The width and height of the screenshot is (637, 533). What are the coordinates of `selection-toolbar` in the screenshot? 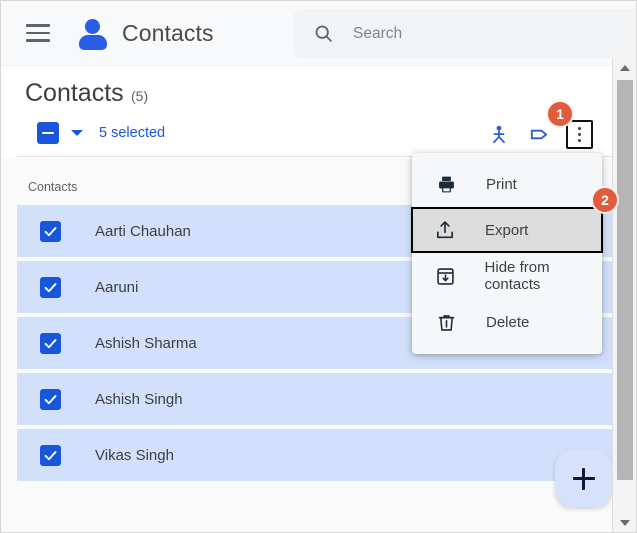 It's located at (539, 134).